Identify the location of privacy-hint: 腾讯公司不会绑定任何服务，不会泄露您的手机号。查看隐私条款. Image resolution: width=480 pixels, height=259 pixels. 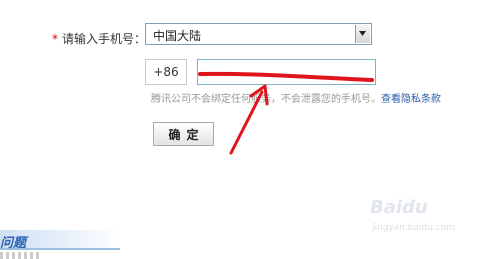
(296, 97).